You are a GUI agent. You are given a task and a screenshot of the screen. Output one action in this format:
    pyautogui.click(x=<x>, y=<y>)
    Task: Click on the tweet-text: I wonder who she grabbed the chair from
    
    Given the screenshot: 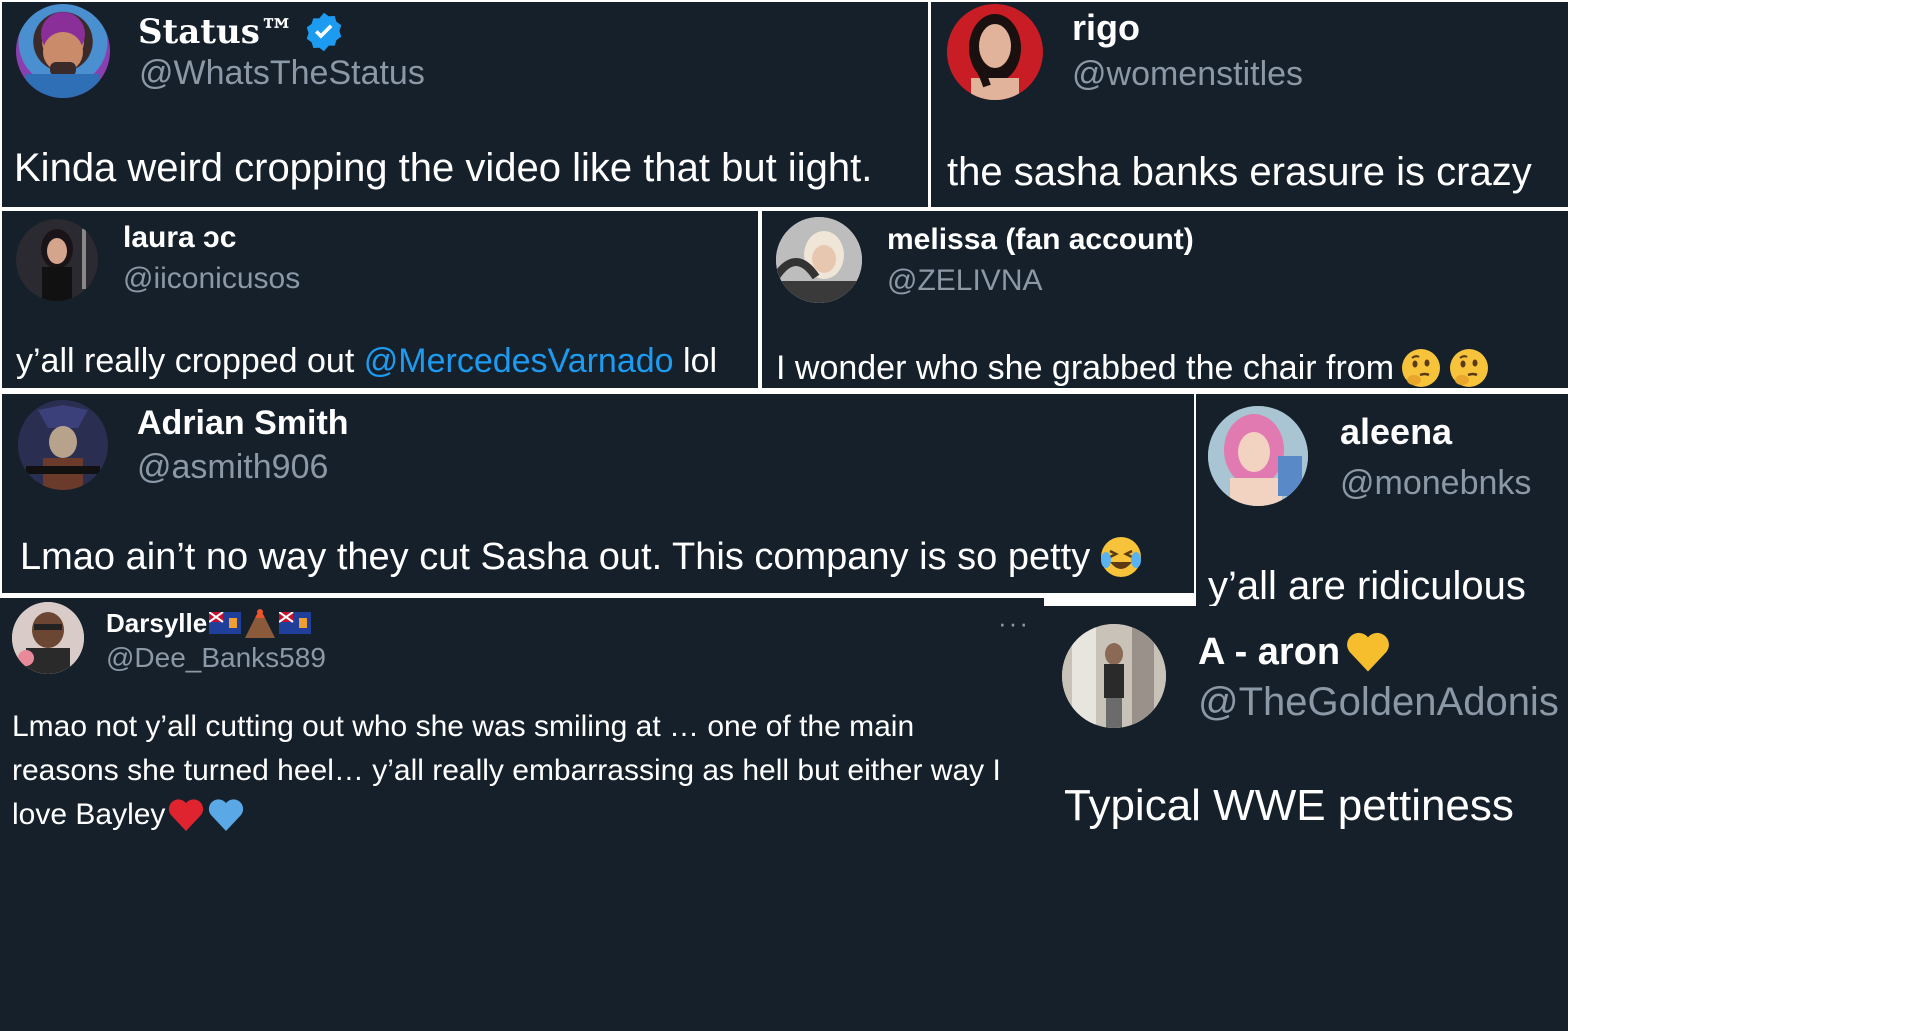 What is the action you would take?
    pyautogui.click(x=1133, y=367)
    